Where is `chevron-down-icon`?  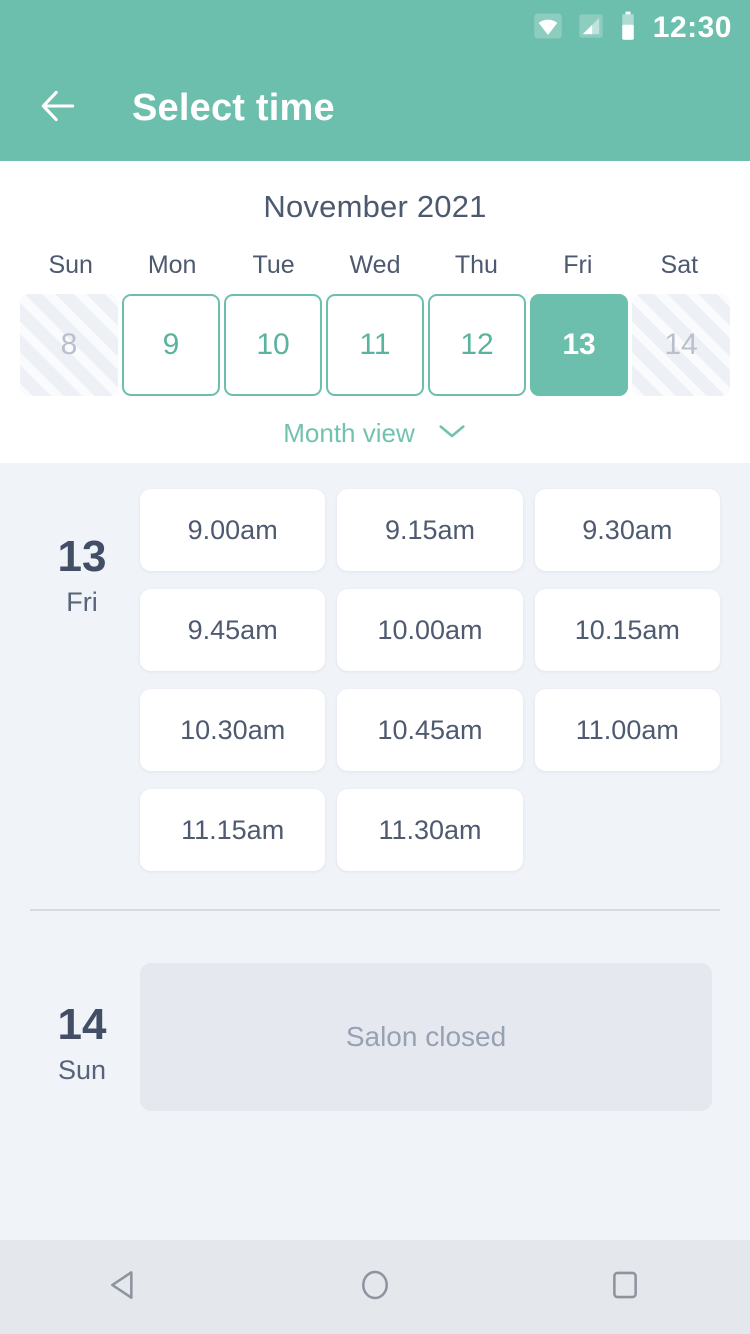 chevron-down-icon is located at coordinates (452, 433).